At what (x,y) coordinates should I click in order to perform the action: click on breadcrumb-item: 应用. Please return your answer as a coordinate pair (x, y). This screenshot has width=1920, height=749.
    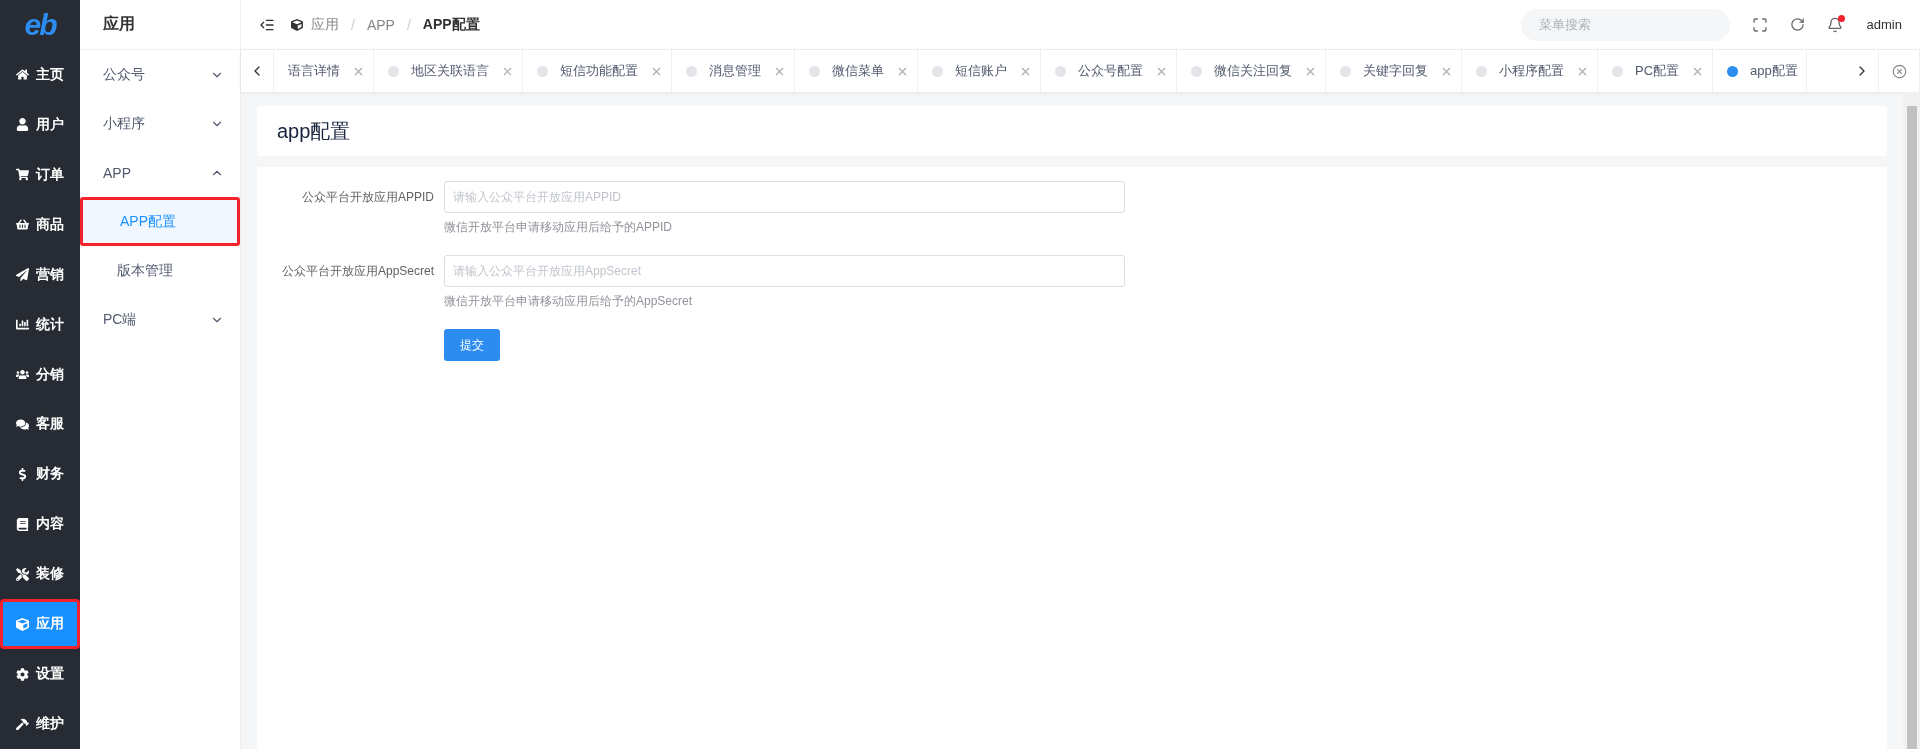
    Looking at the image, I should click on (325, 24).